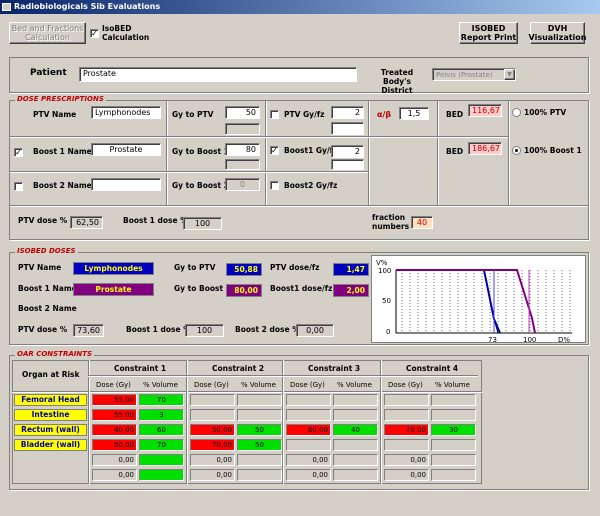 This screenshot has width=600, height=516. What do you see at coordinates (62, 151) in the screenshot?
I see `boost1-name-label: Boost 1 Name` at bounding box center [62, 151].